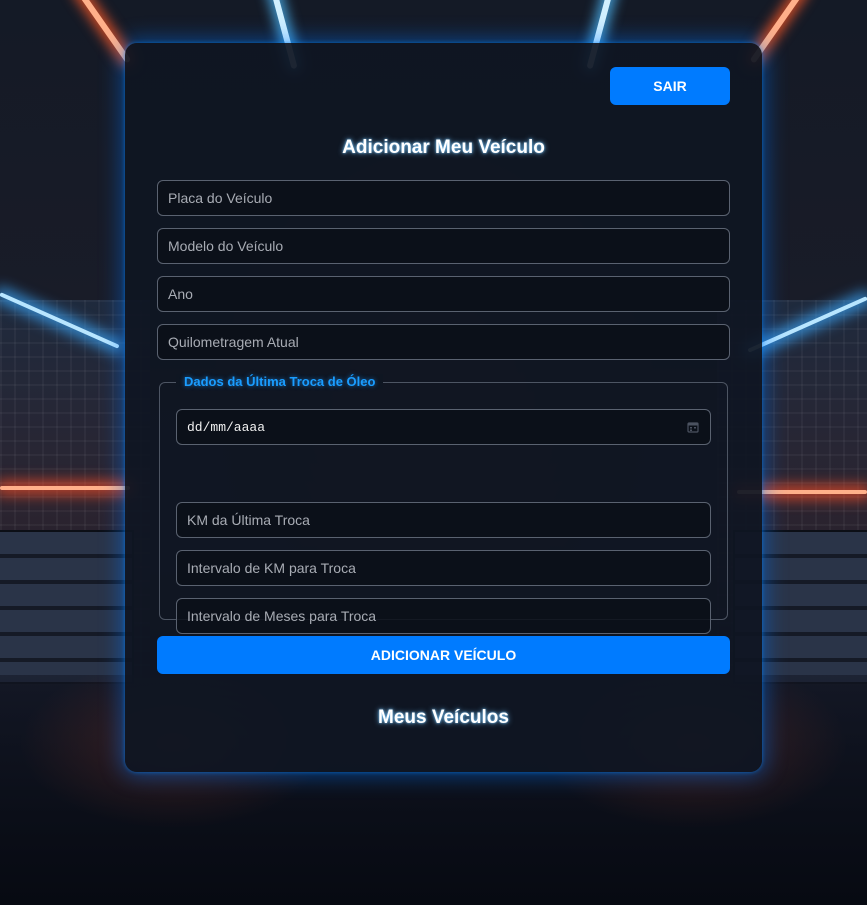 Image resolution: width=867 pixels, height=905 pixels. I want to click on date-placeholder: dd/mm/aaaa, so click(226, 427).